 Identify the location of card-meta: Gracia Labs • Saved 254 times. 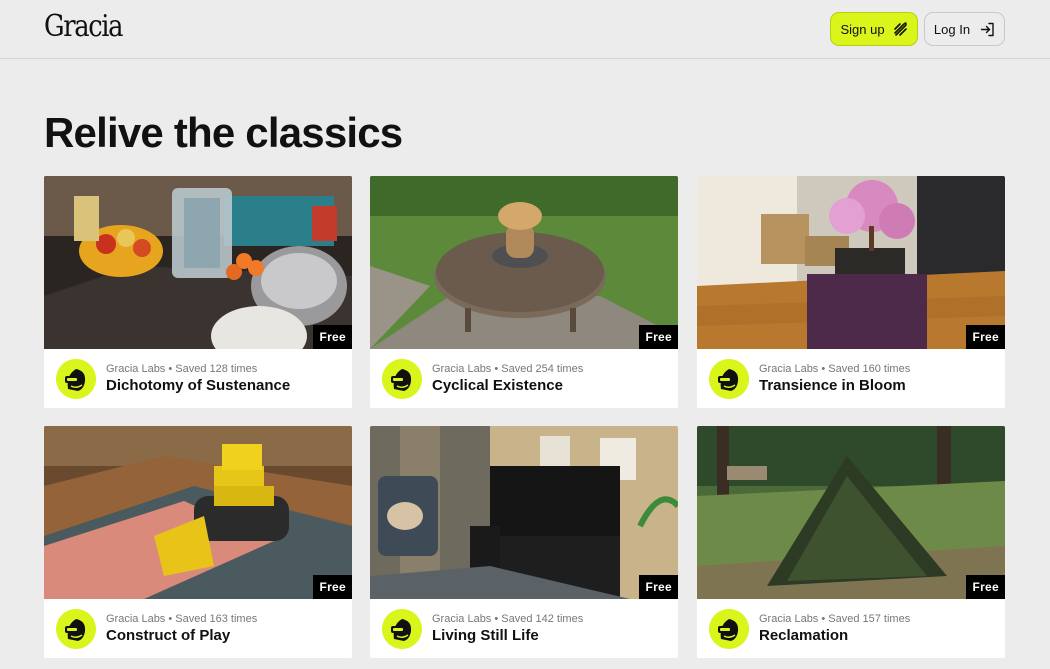
(508, 369).